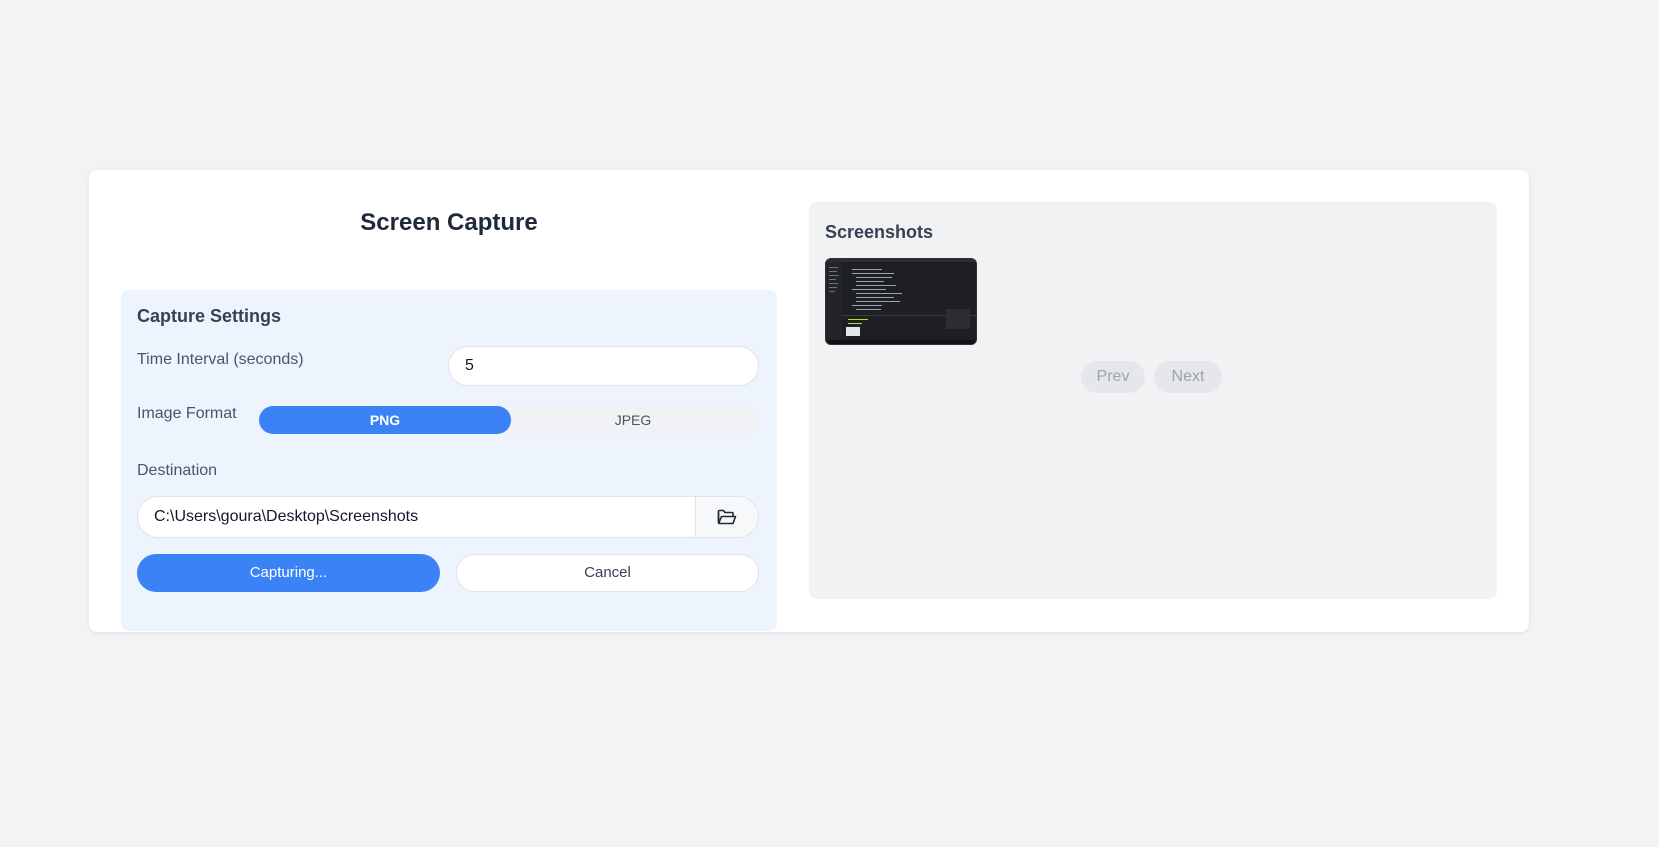  I want to click on format-label: Image Format, so click(187, 413).